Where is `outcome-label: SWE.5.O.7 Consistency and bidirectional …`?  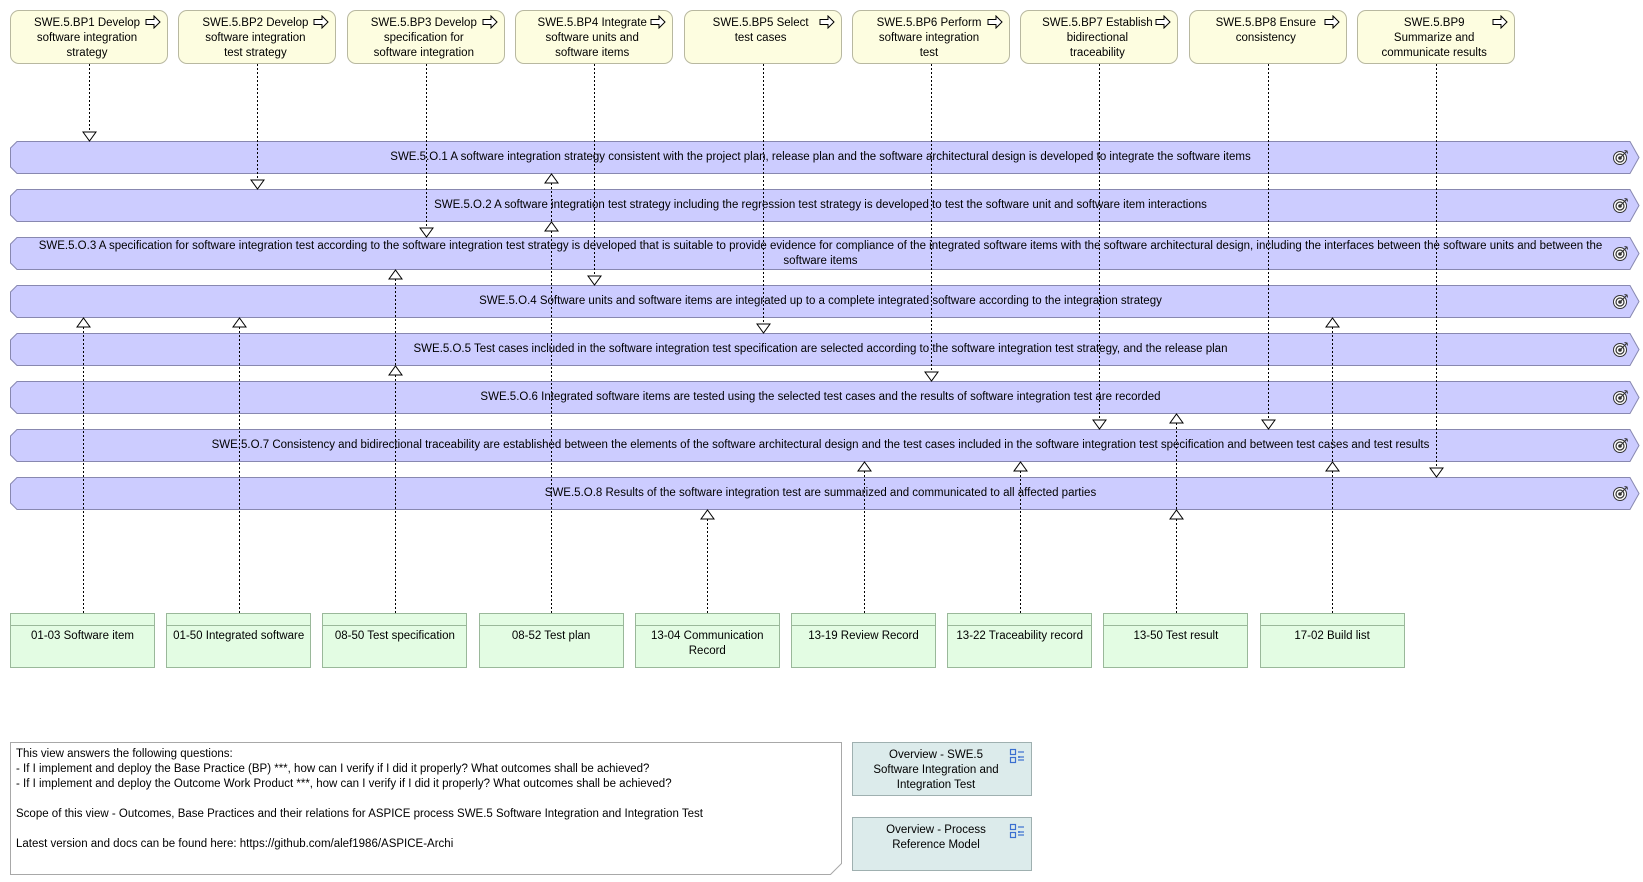 outcome-label: SWE.5.O.7 Consistency and bidirectional … is located at coordinates (820, 445).